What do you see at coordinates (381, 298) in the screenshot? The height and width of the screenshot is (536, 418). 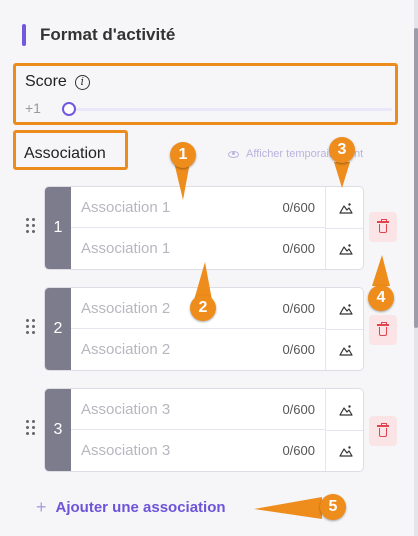 I see `callout-badge: 4` at bounding box center [381, 298].